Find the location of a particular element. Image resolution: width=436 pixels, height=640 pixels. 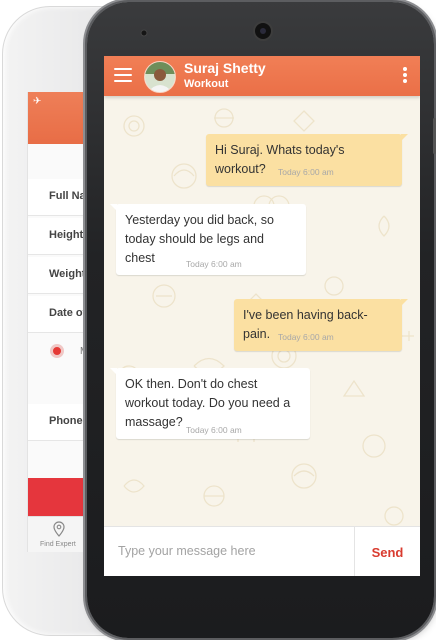

chat-app-bar: Suraj Shetty Workout is located at coordinates (262, 76).